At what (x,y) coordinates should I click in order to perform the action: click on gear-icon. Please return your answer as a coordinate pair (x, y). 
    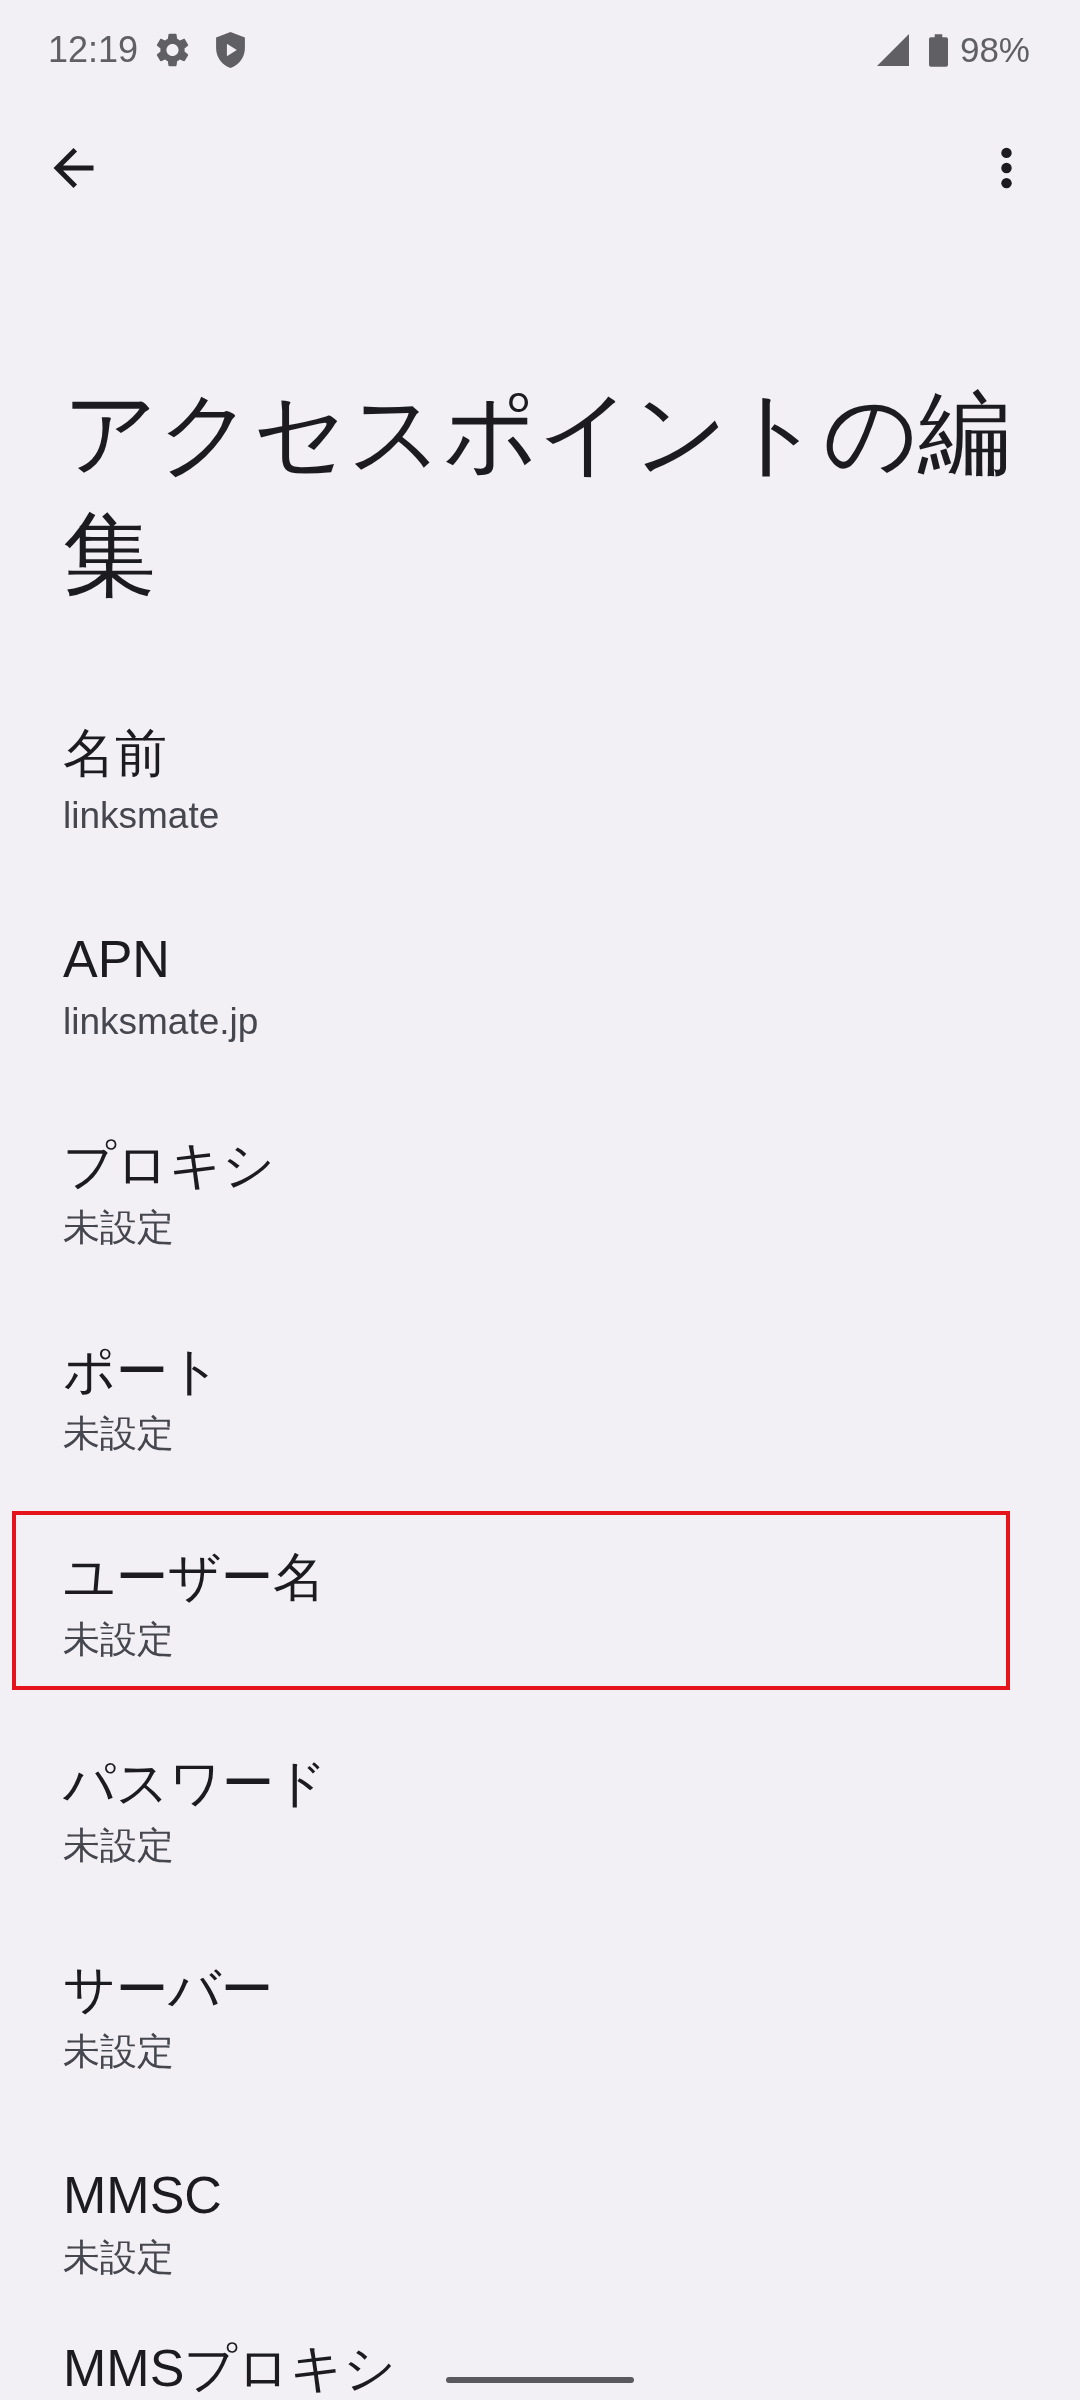
    Looking at the image, I should click on (173, 50).